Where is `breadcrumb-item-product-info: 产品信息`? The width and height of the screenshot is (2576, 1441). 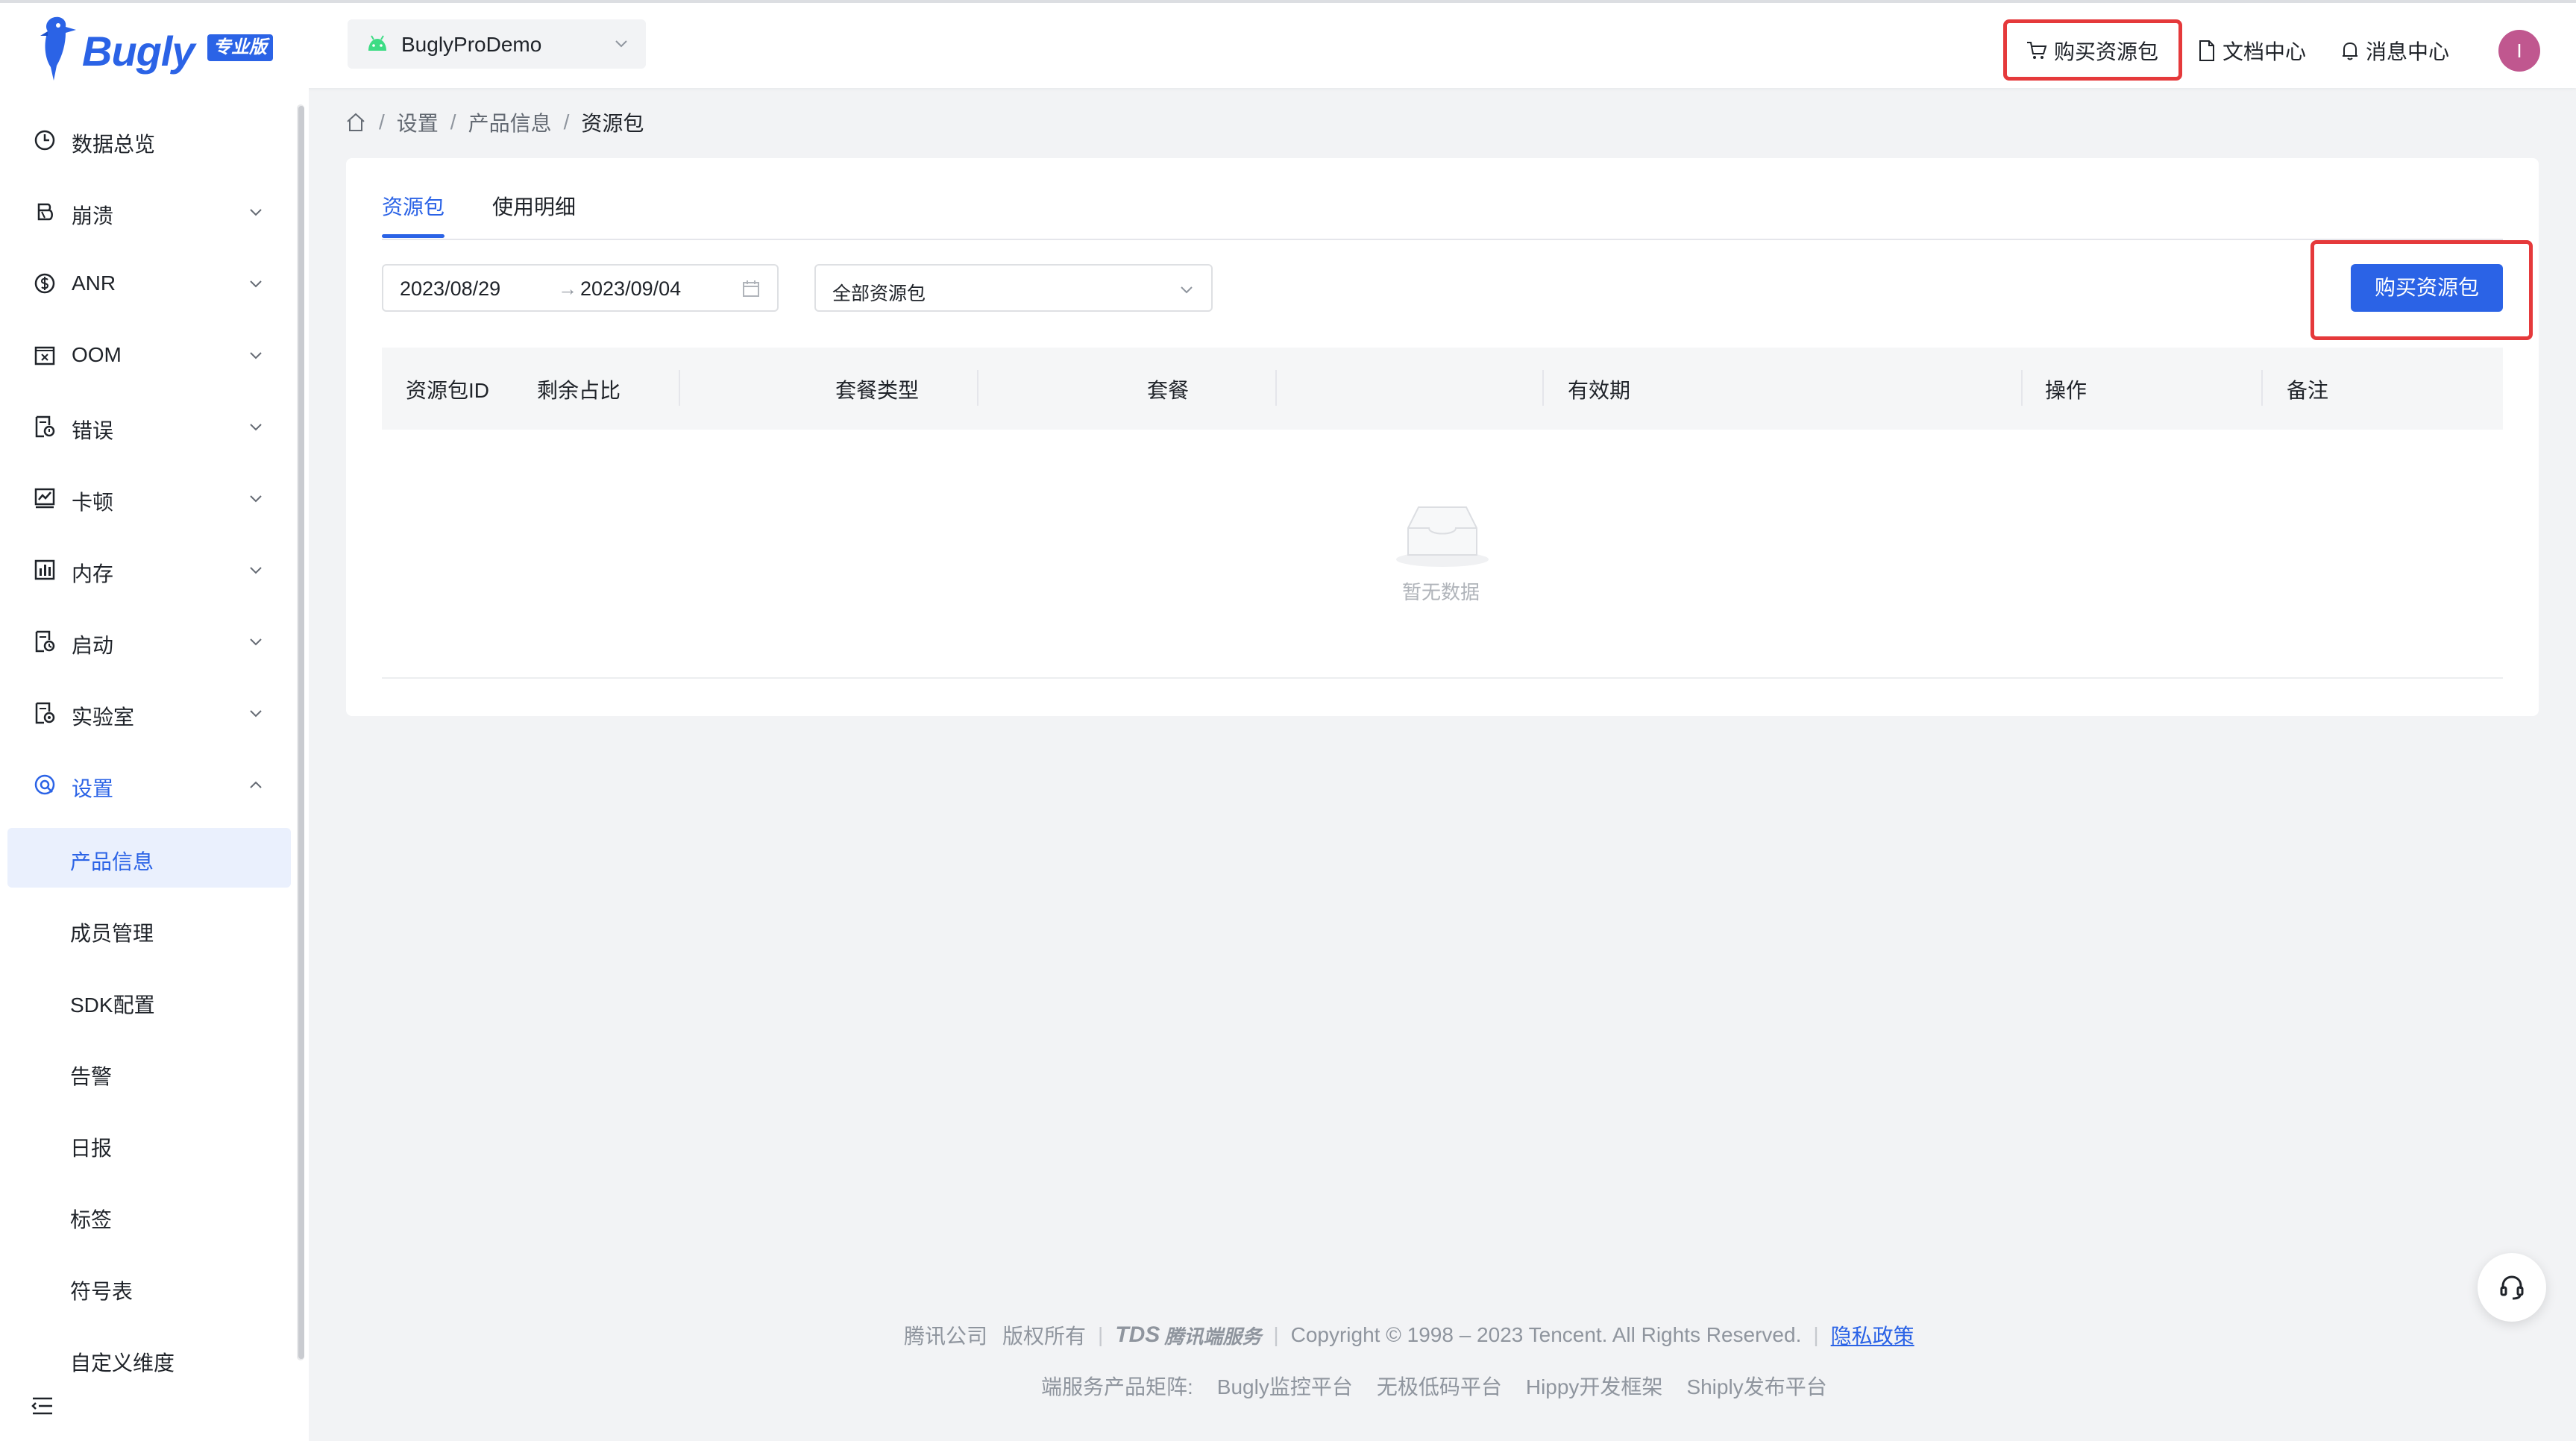
breadcrumb-item-product-info: 产品信息 is located at coordinates (510, 122).